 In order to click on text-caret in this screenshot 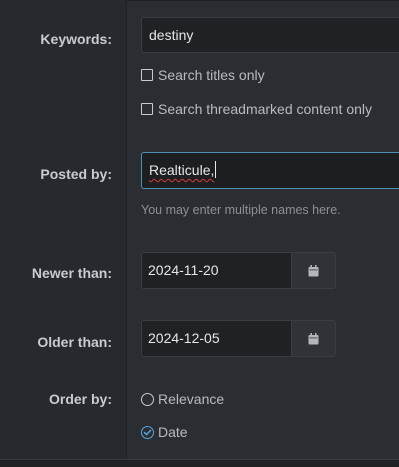, I will do `click(216, 169)`.